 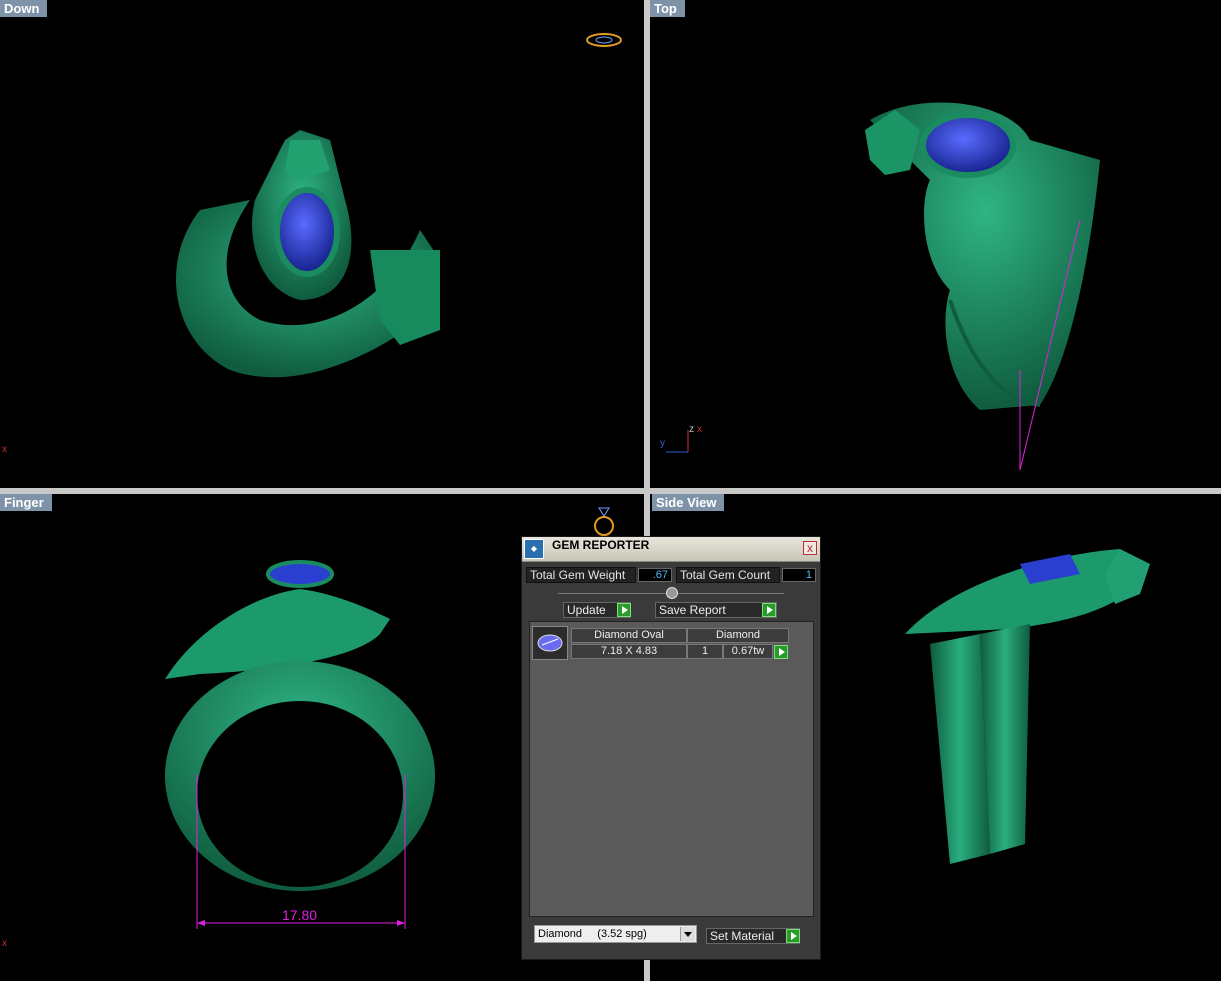 I want to click on ring-nav-cube-icon, so click(x=604, y=40).